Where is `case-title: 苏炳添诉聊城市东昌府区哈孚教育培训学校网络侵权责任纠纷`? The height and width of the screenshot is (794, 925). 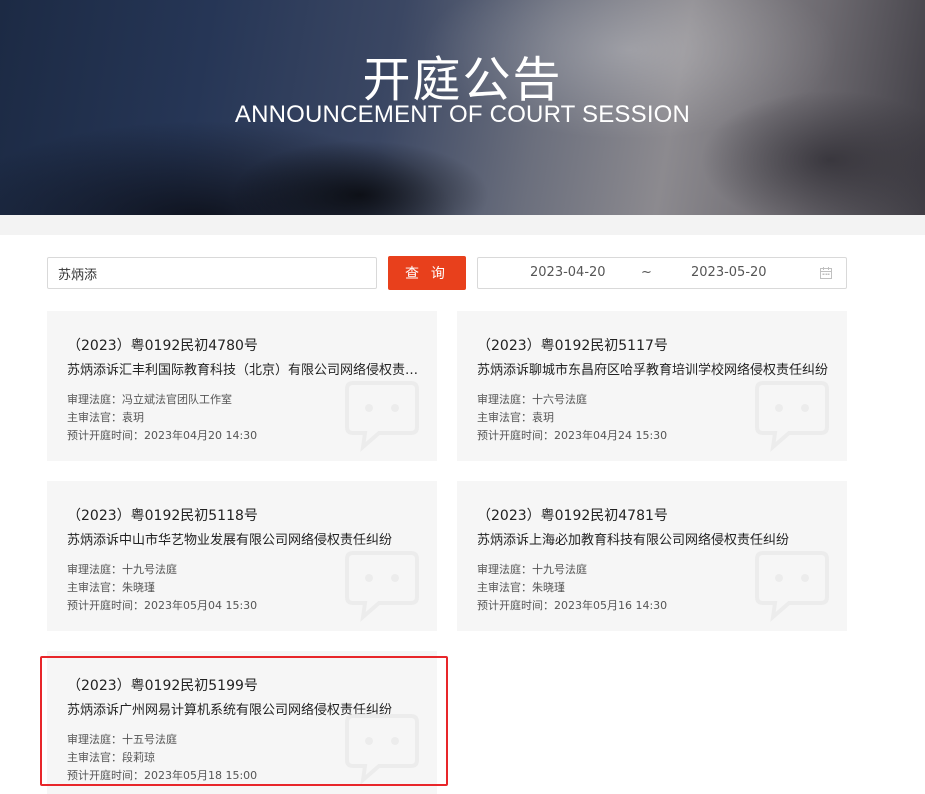
case-title: 苏炳添诉聊城市东昌府区哈孚教育培训学校网络侵权责任纠纷 is located at coordinates (653, 368).